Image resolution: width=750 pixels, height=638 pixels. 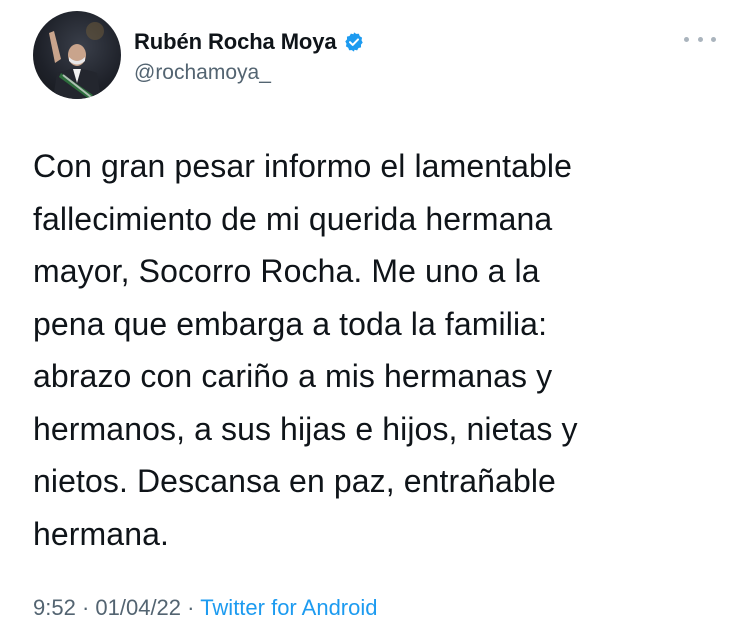 I want to click on display-name: Rubén Rocha Moya, so click(x=235, y=42).